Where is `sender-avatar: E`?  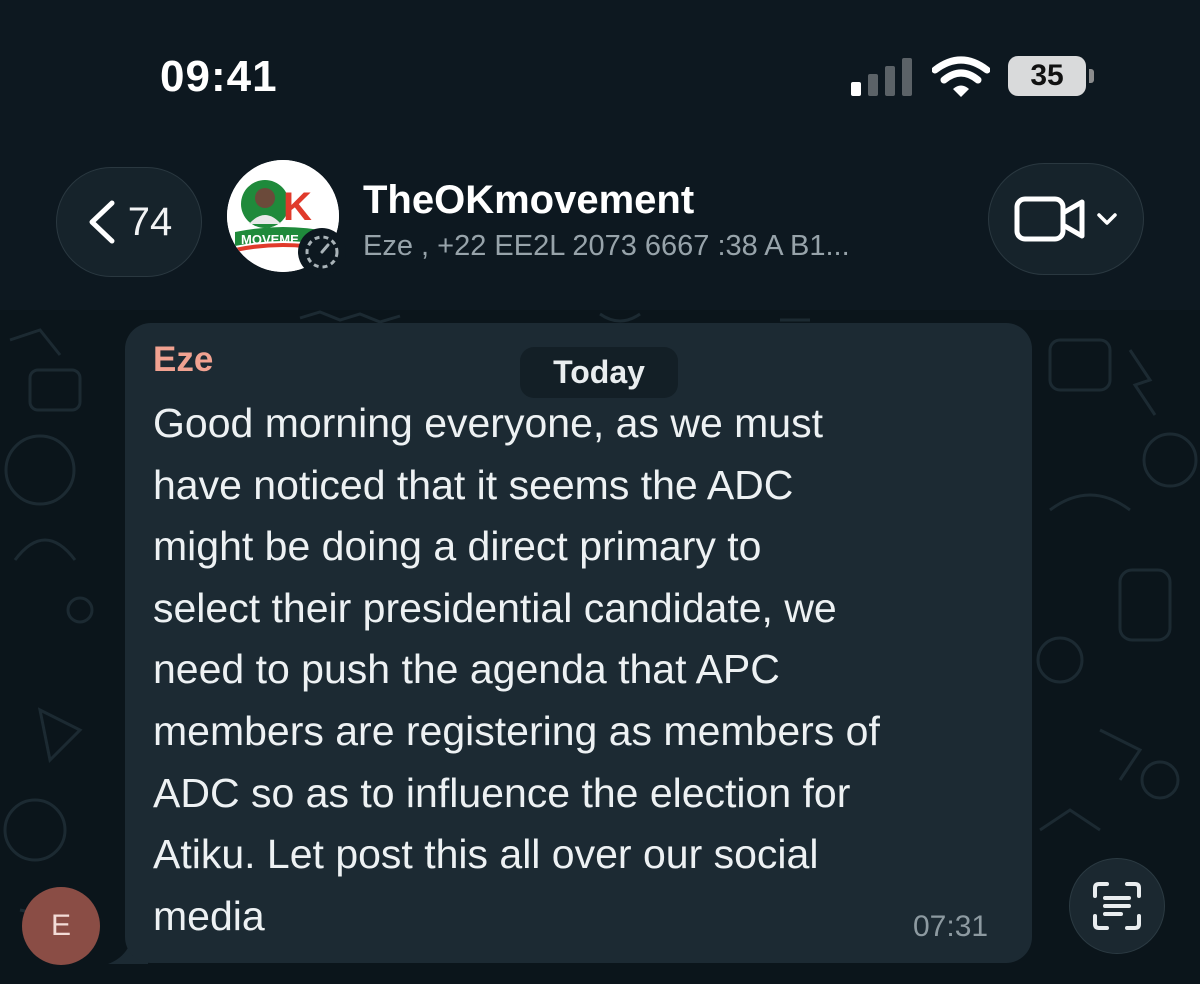
sender-avatar: E is located at coordinates (61, 926).